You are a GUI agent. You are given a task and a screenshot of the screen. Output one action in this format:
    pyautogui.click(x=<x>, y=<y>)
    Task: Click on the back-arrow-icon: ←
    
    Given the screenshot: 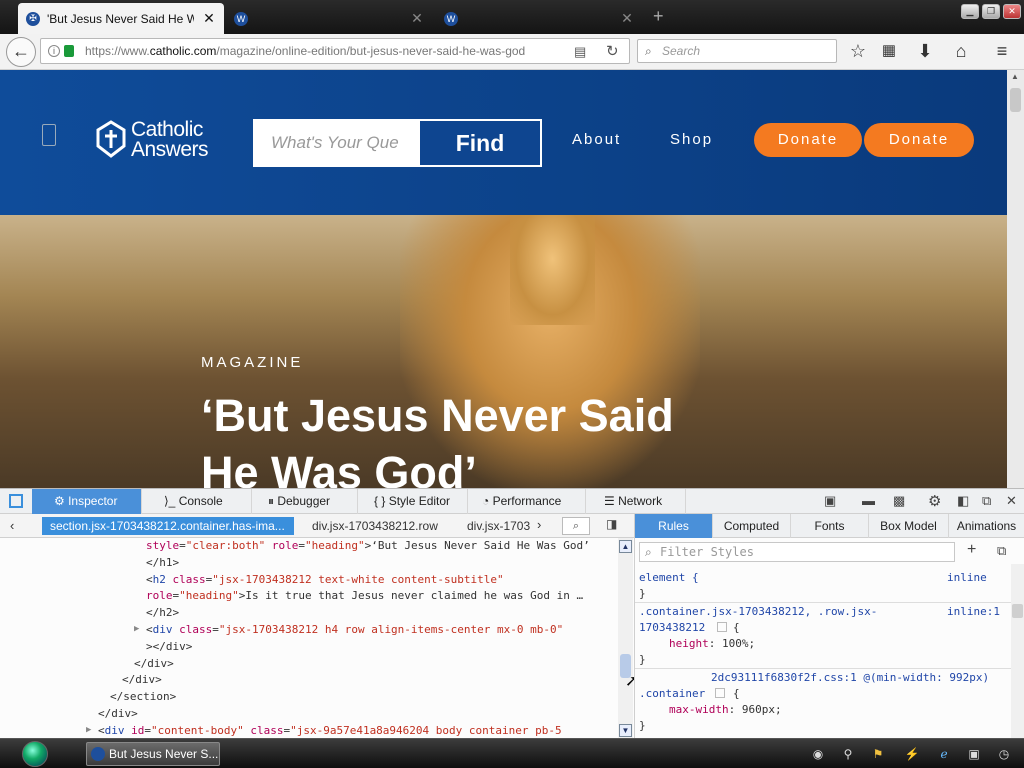 What is the action you would take?
    pyautogui.click(x=21, y=52)
    